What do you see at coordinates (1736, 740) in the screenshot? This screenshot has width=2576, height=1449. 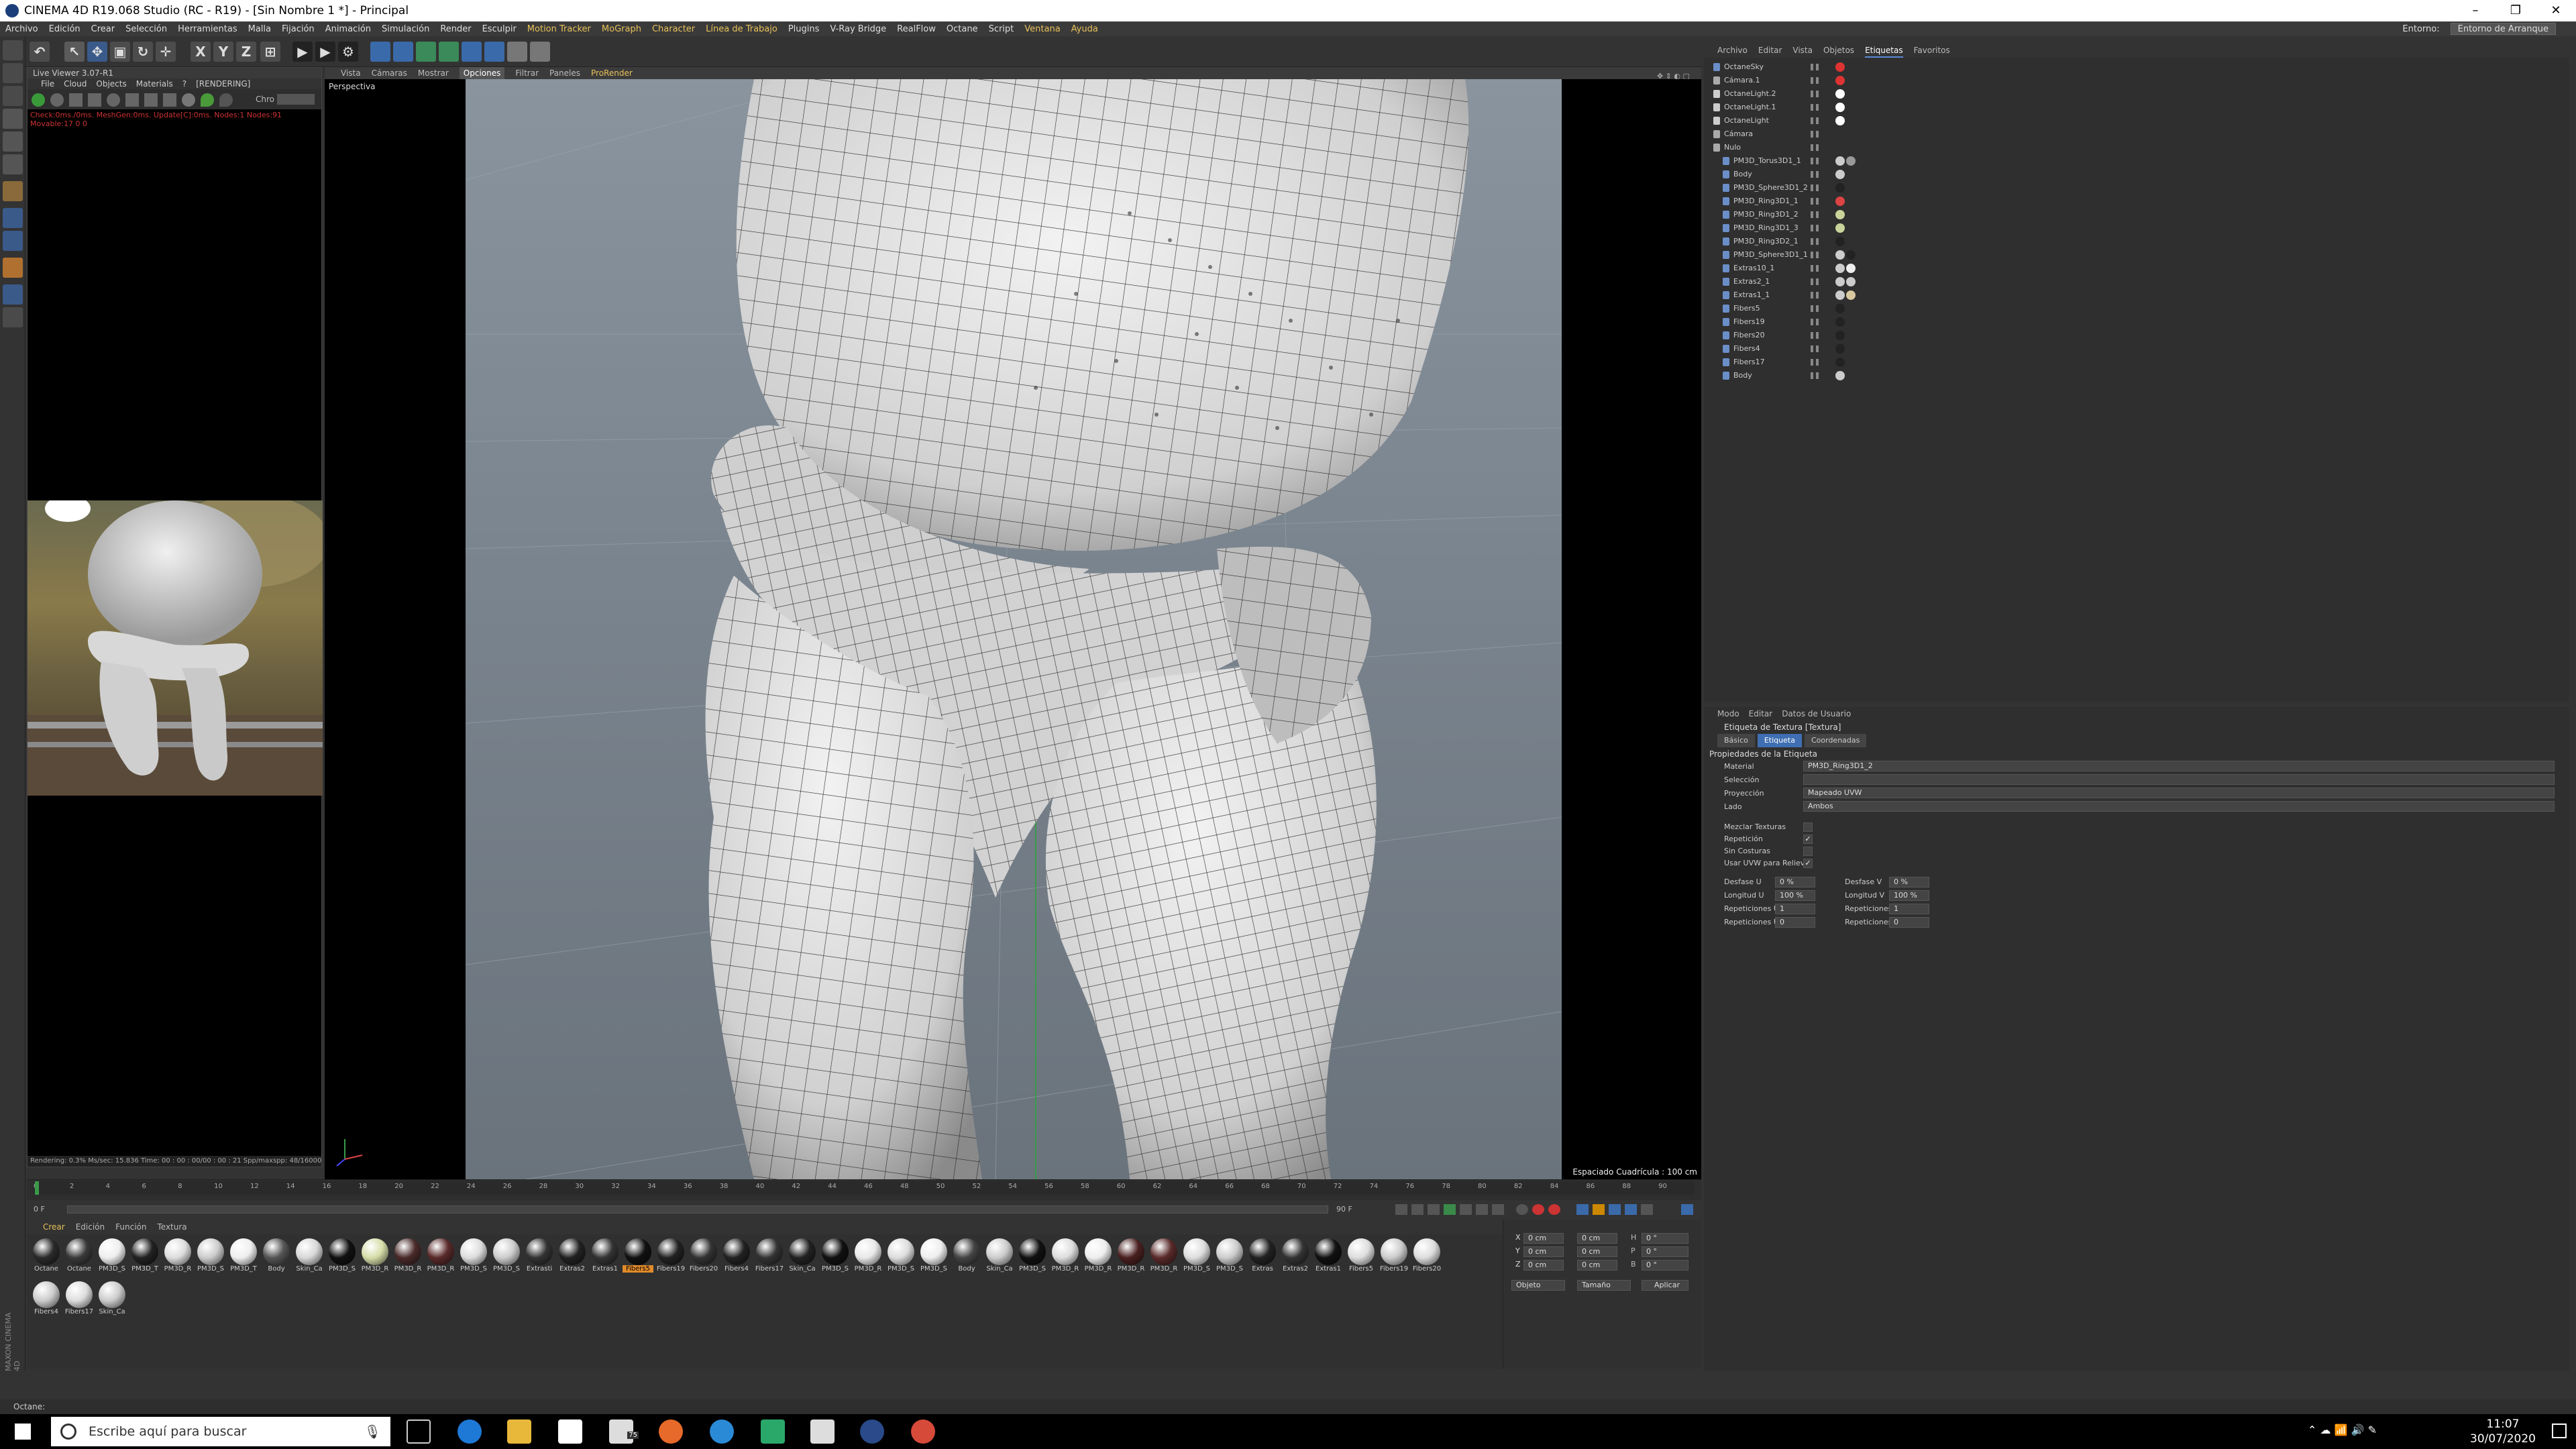 I see `attr-tab-0: Básico` at bounding box center [1736, 740].